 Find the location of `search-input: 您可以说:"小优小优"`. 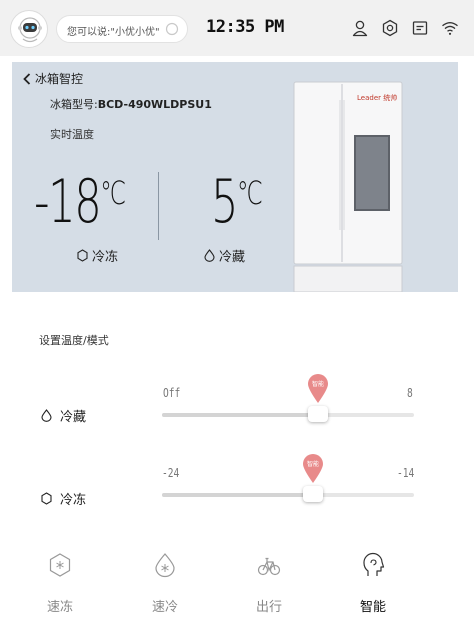

search-input: 您可以说:"小优小优" is located at coordinates (122, 29).